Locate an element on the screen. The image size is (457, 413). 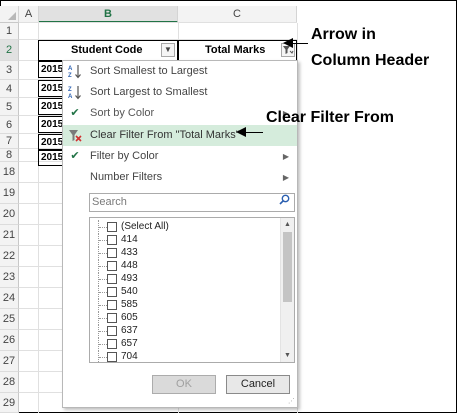
row-header: 3 is located at coordinates (9, 70).